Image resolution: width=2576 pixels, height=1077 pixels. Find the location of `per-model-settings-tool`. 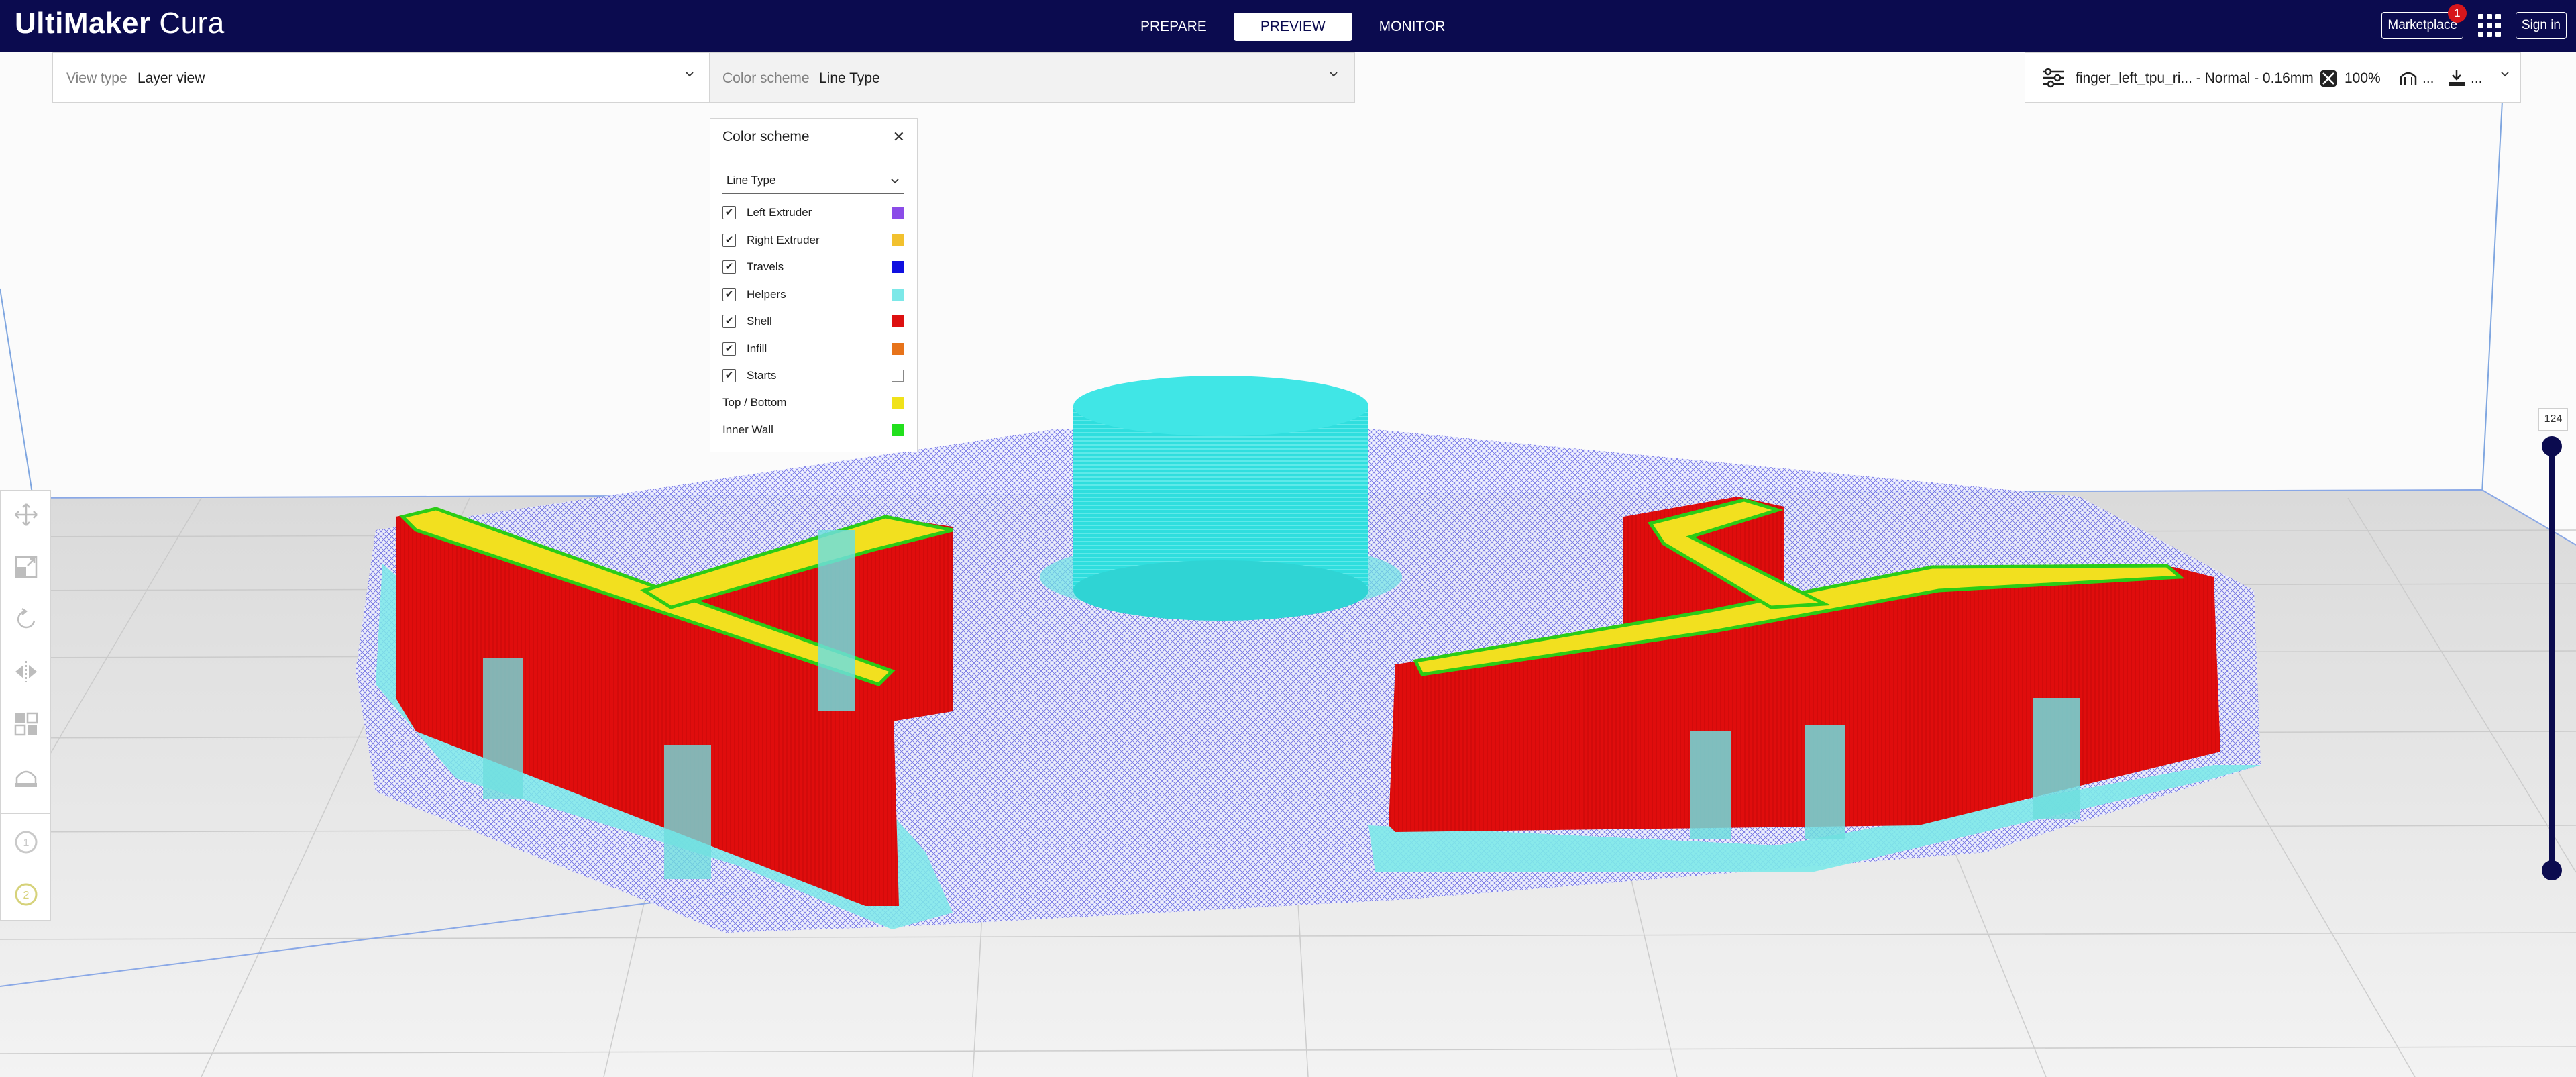

per-model-settings-tool is located at coordinates (26, 724).